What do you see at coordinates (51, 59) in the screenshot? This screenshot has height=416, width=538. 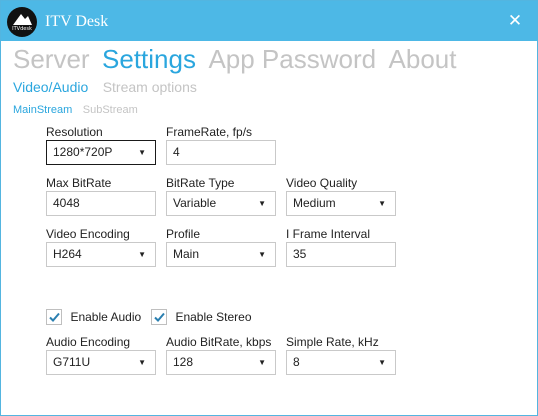 I see `tab-server: Server` at bounding box center [51, 59].